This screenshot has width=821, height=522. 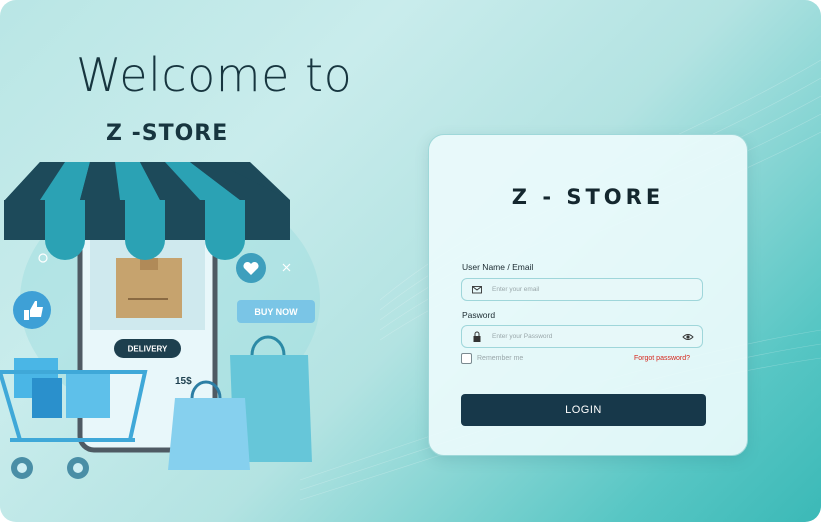 I want to click on password-field, so click(x=582, y=336).